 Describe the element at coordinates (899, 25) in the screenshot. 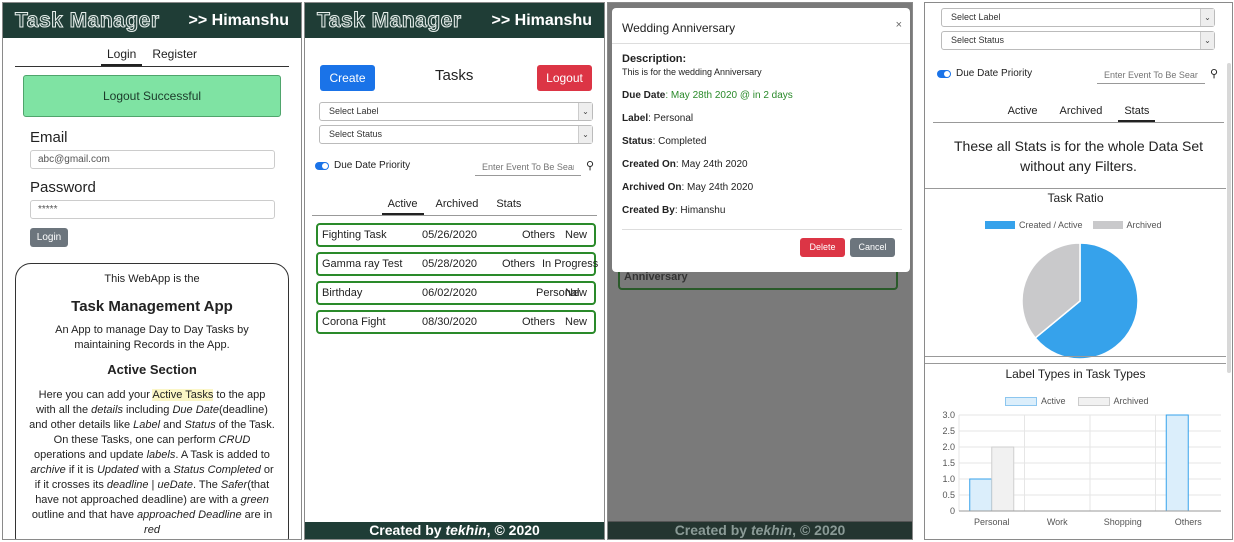

I see `close-icon: ×` at that location.